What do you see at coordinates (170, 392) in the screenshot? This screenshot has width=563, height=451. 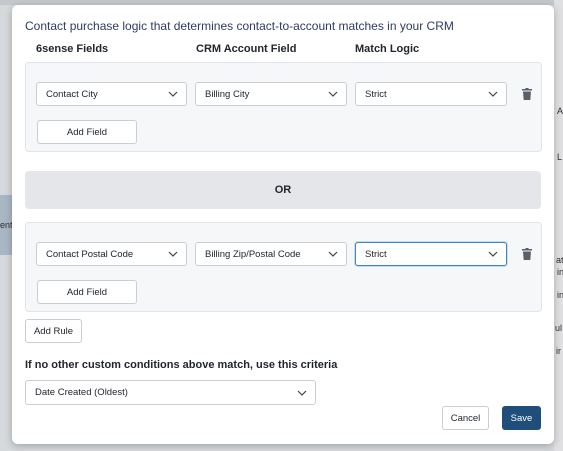 I see `fallback-criteria-select: Date Created (Oldest)` at bounding box center [170, 392].